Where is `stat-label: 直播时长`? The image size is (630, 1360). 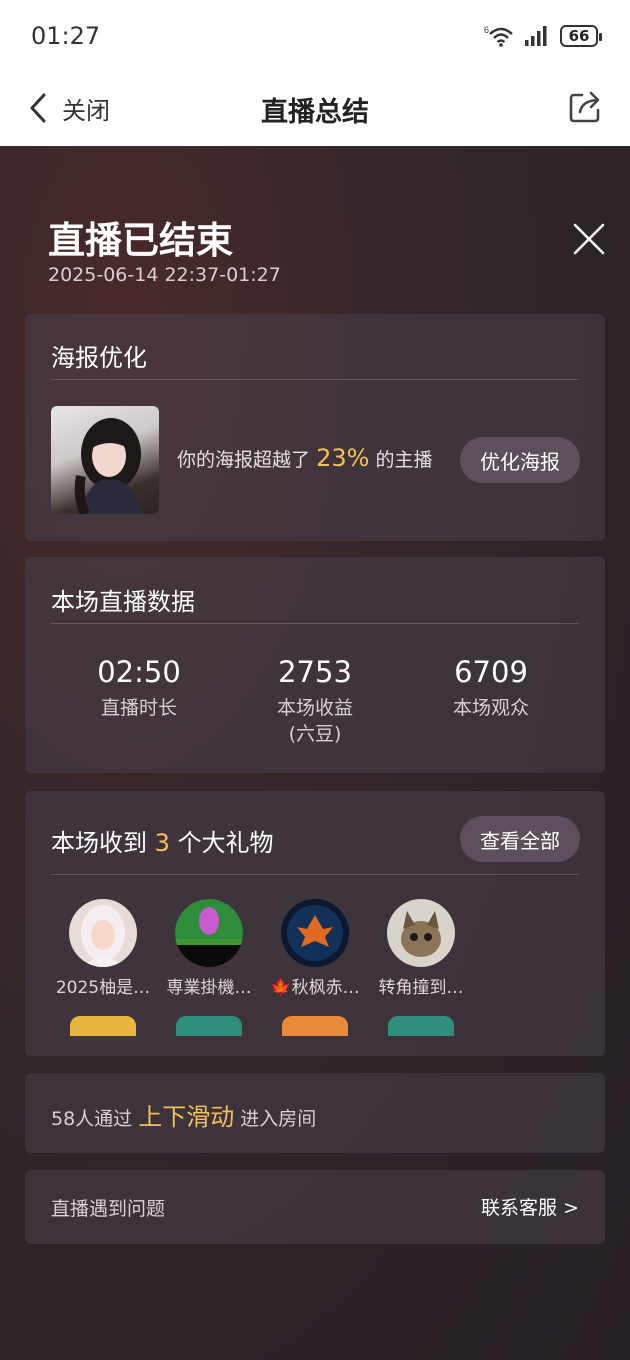
stat-label: 直播时长 is located at coordinates (138, 708).